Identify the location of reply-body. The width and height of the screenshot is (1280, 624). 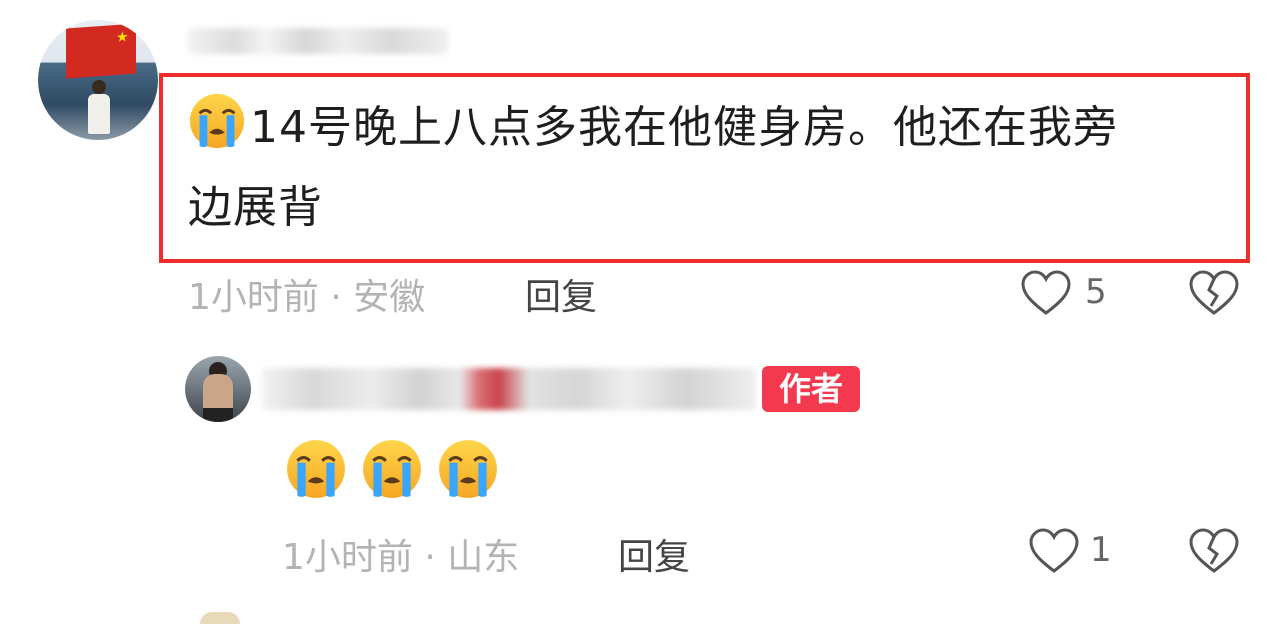
(392, 471).